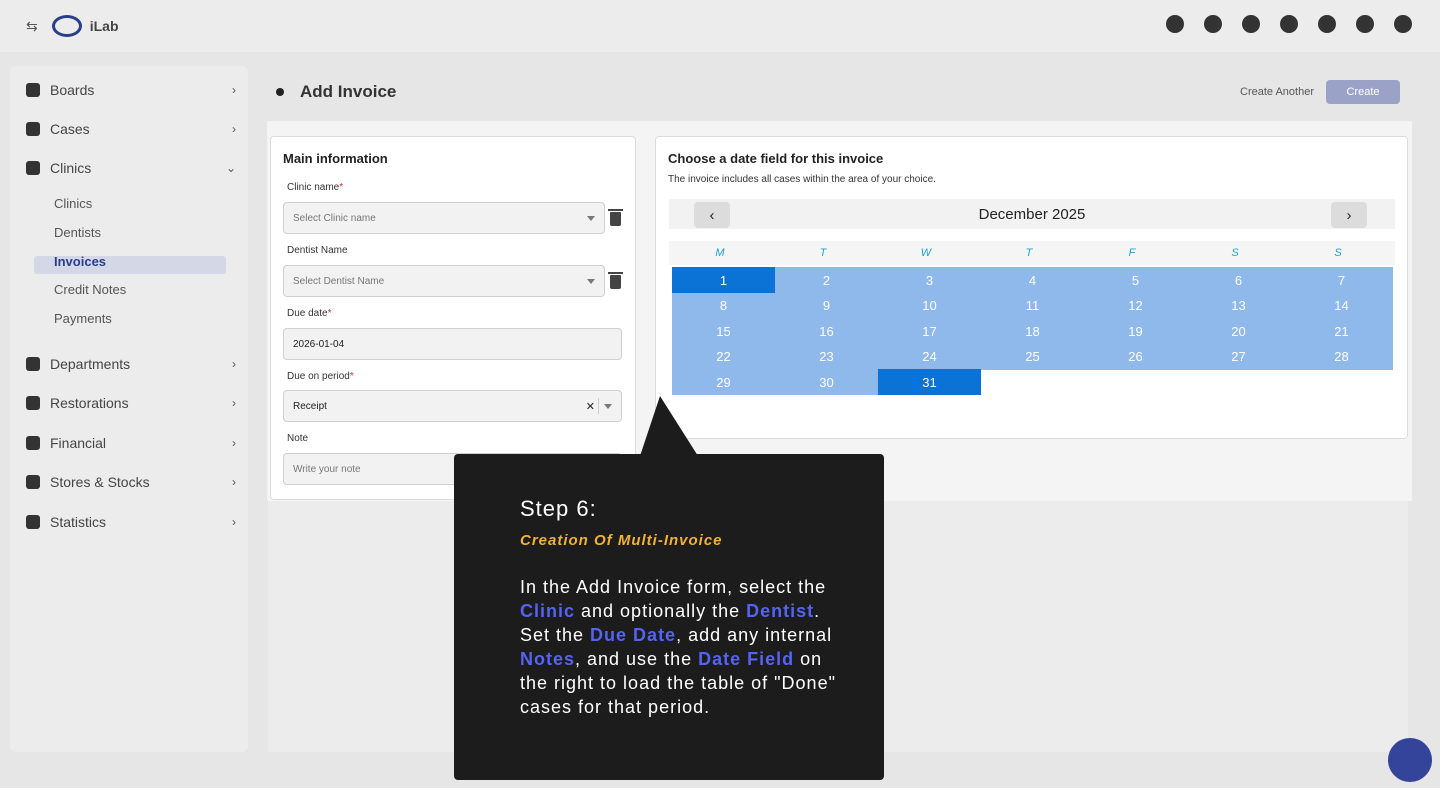 This screenshot has height=788, width=1440. I want to click on calendar-day: 1, so click(723, 280).